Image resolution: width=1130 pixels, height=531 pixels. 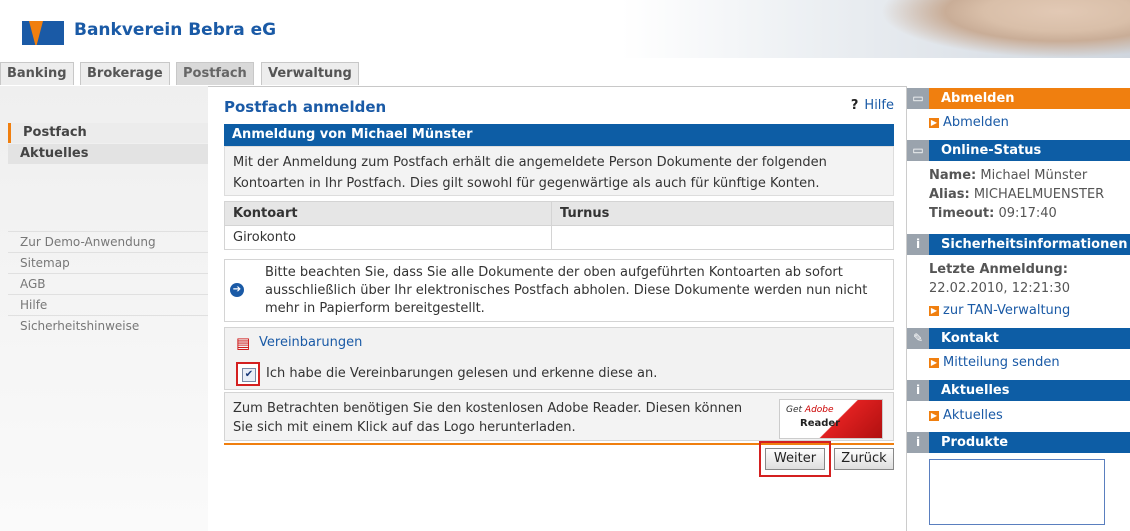 What do you see at coordinates (310, 73) in the screenshot?
I see `tab-verwaltung: Verwaltung` at bounding box center [310, 73].